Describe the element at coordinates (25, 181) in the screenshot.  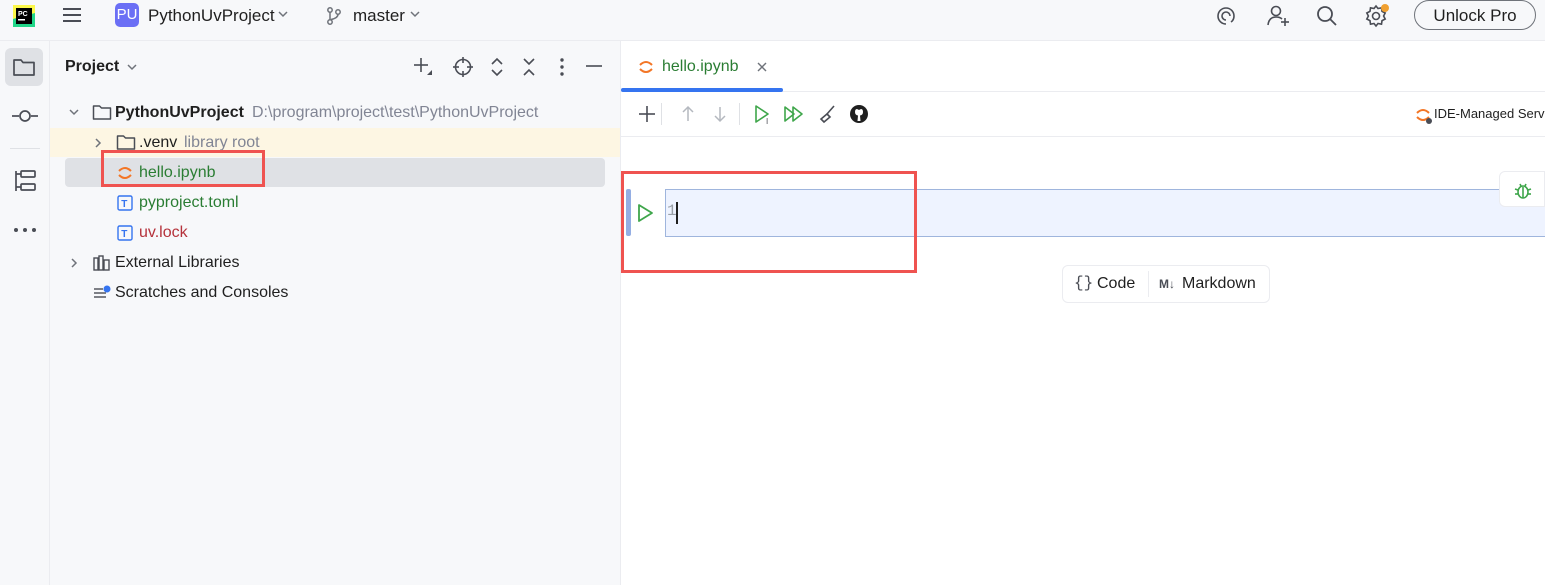
I see `structure-icon` at that location.